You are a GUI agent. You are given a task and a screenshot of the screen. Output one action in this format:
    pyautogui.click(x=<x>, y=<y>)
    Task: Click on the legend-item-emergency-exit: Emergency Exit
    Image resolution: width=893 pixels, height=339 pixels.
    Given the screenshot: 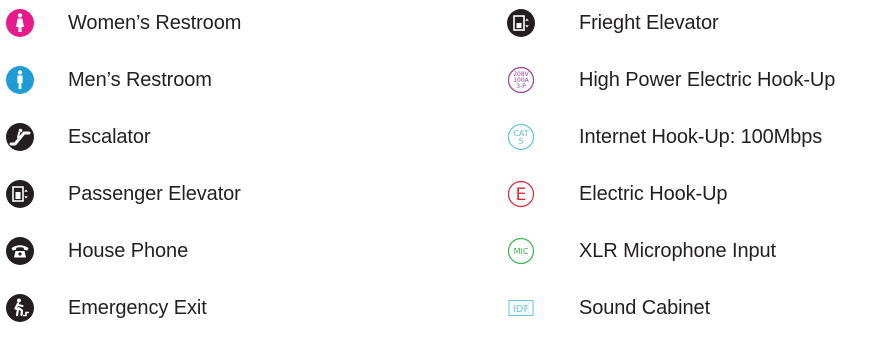 What is the action you would take?
    pyautogui.click(x=105, y=308)
    